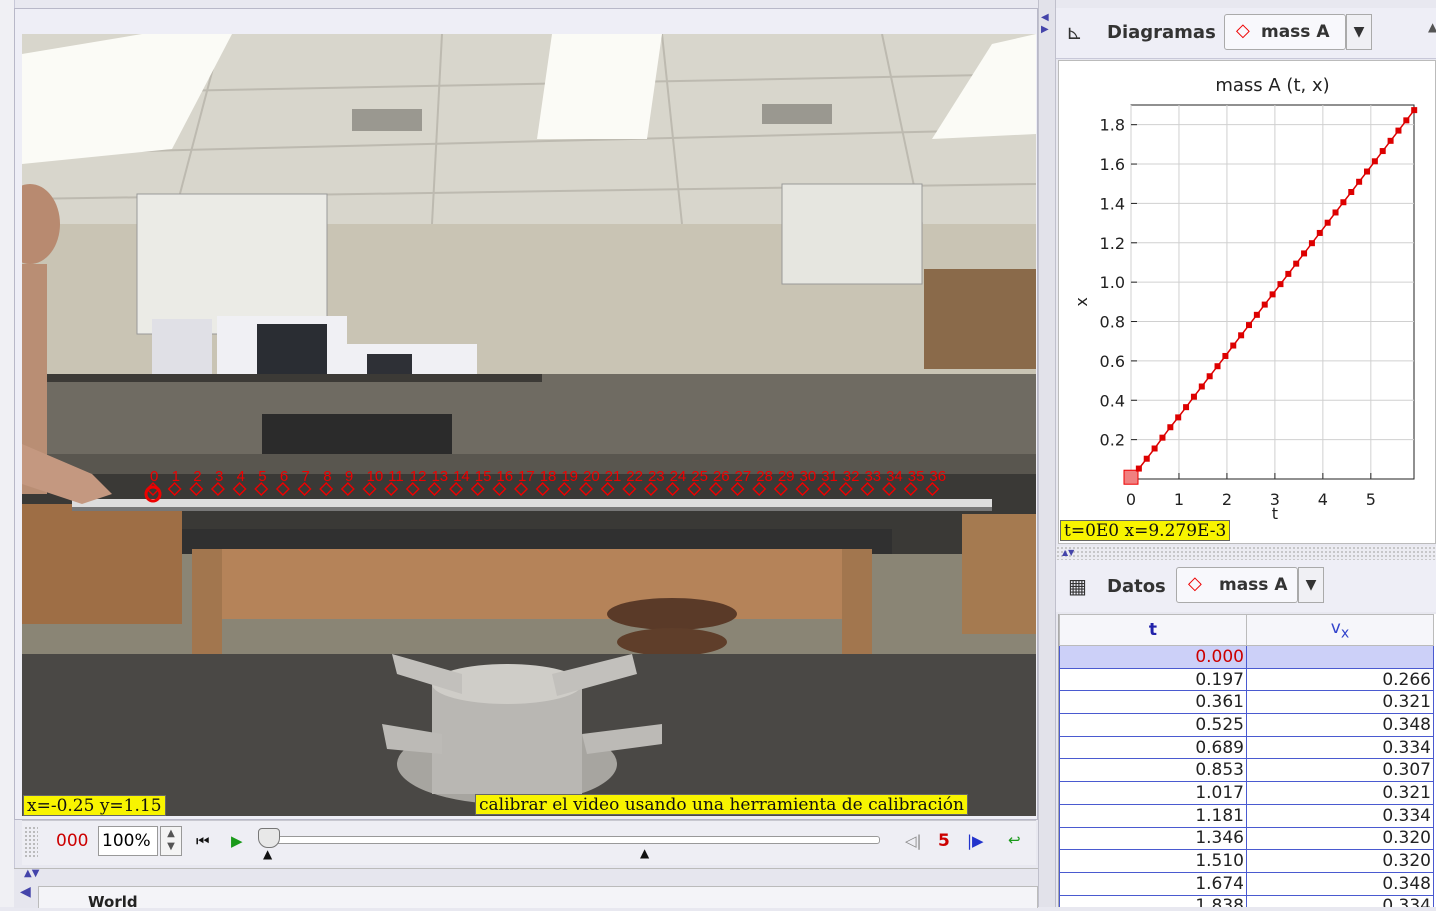  What do you see at coordinates (1153, 747) in the screenshot?
I see `cell-t: 0.689` at bounding box center [1153, 747].